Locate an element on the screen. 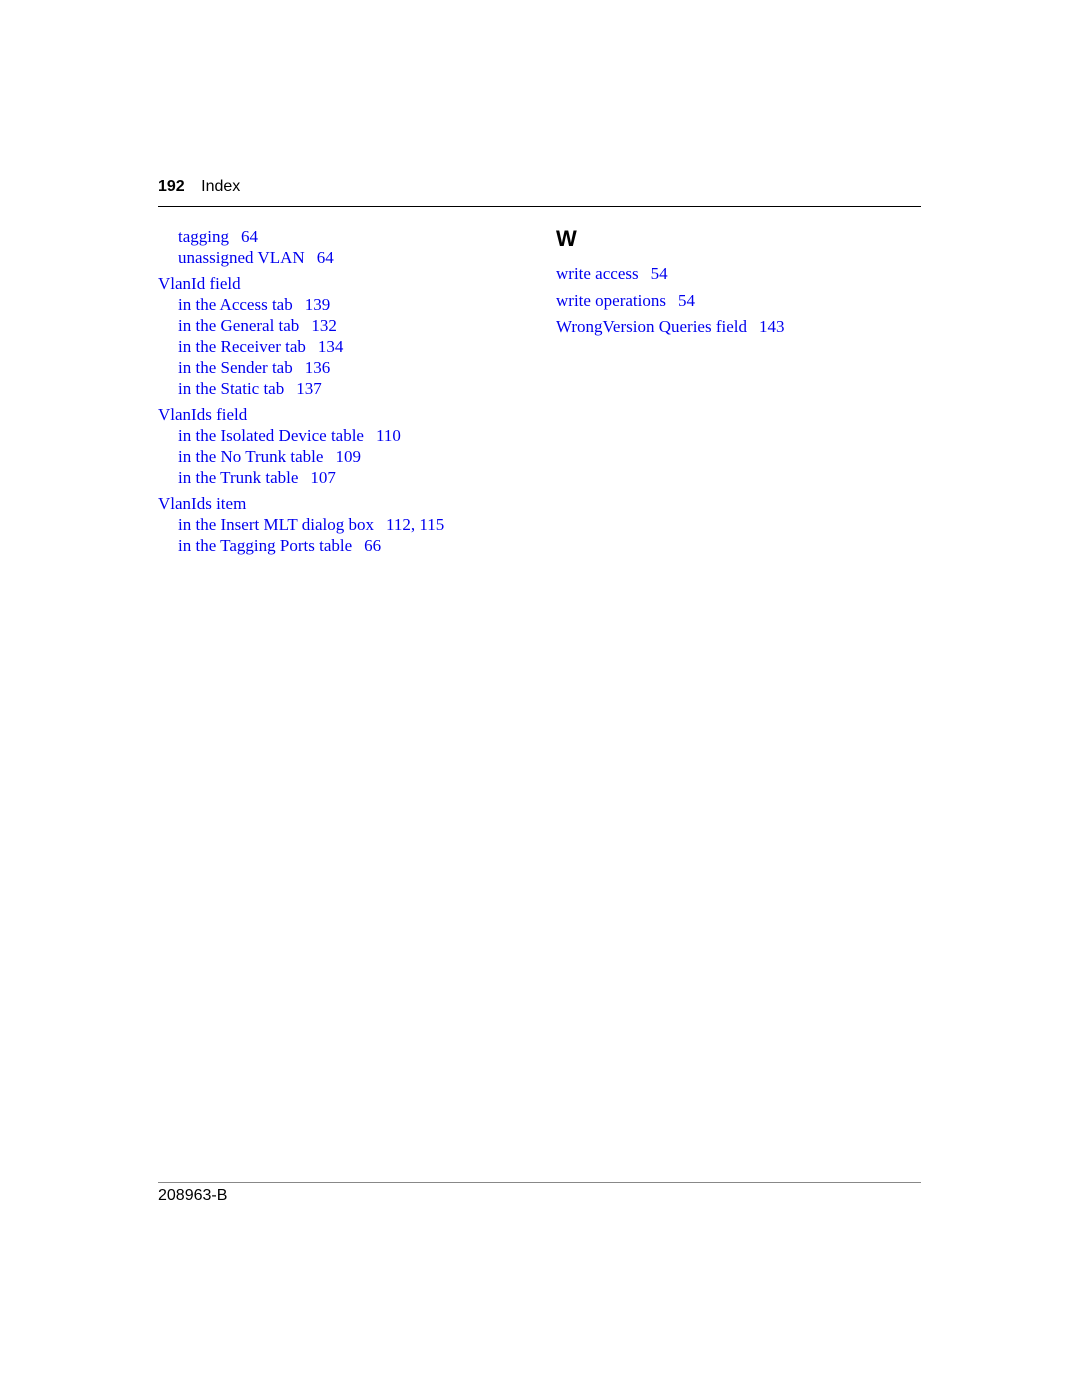 This screenshot has width=1080, height=1397. document-number: 208963-B is located at coordinates (193, 1195).